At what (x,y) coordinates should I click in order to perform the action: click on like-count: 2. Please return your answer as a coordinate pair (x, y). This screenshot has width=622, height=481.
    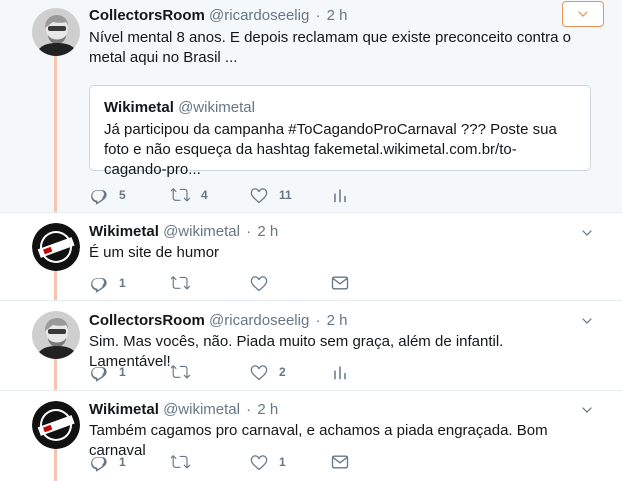
    Looking at the image, I should click on (282, 372).